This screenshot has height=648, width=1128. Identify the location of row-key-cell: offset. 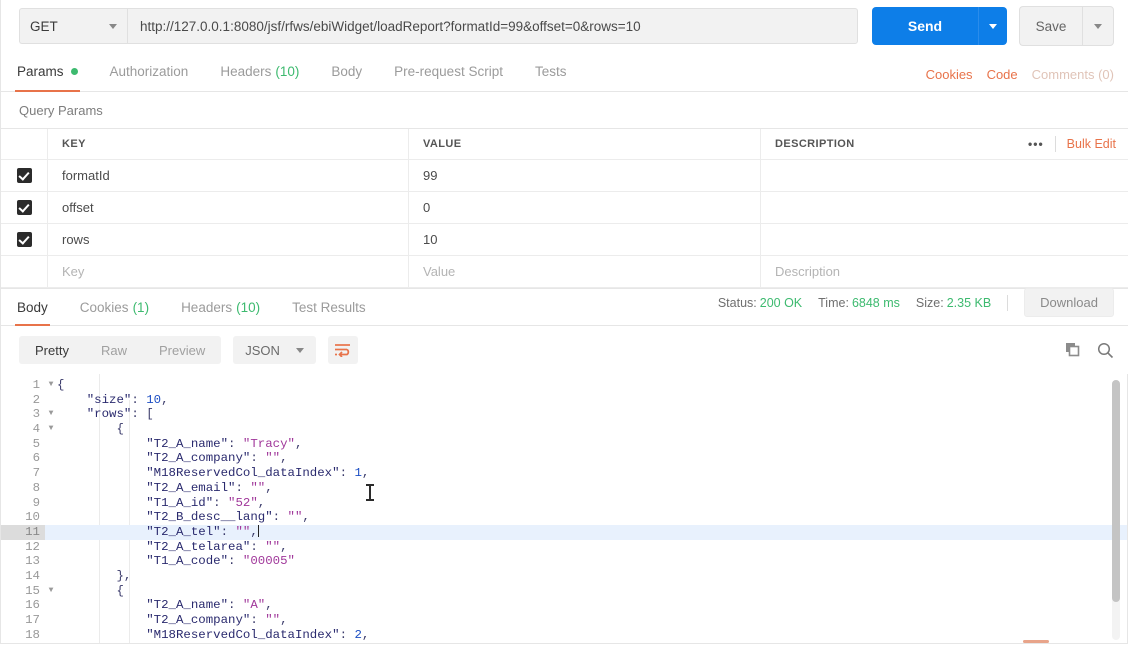
(228, 207).